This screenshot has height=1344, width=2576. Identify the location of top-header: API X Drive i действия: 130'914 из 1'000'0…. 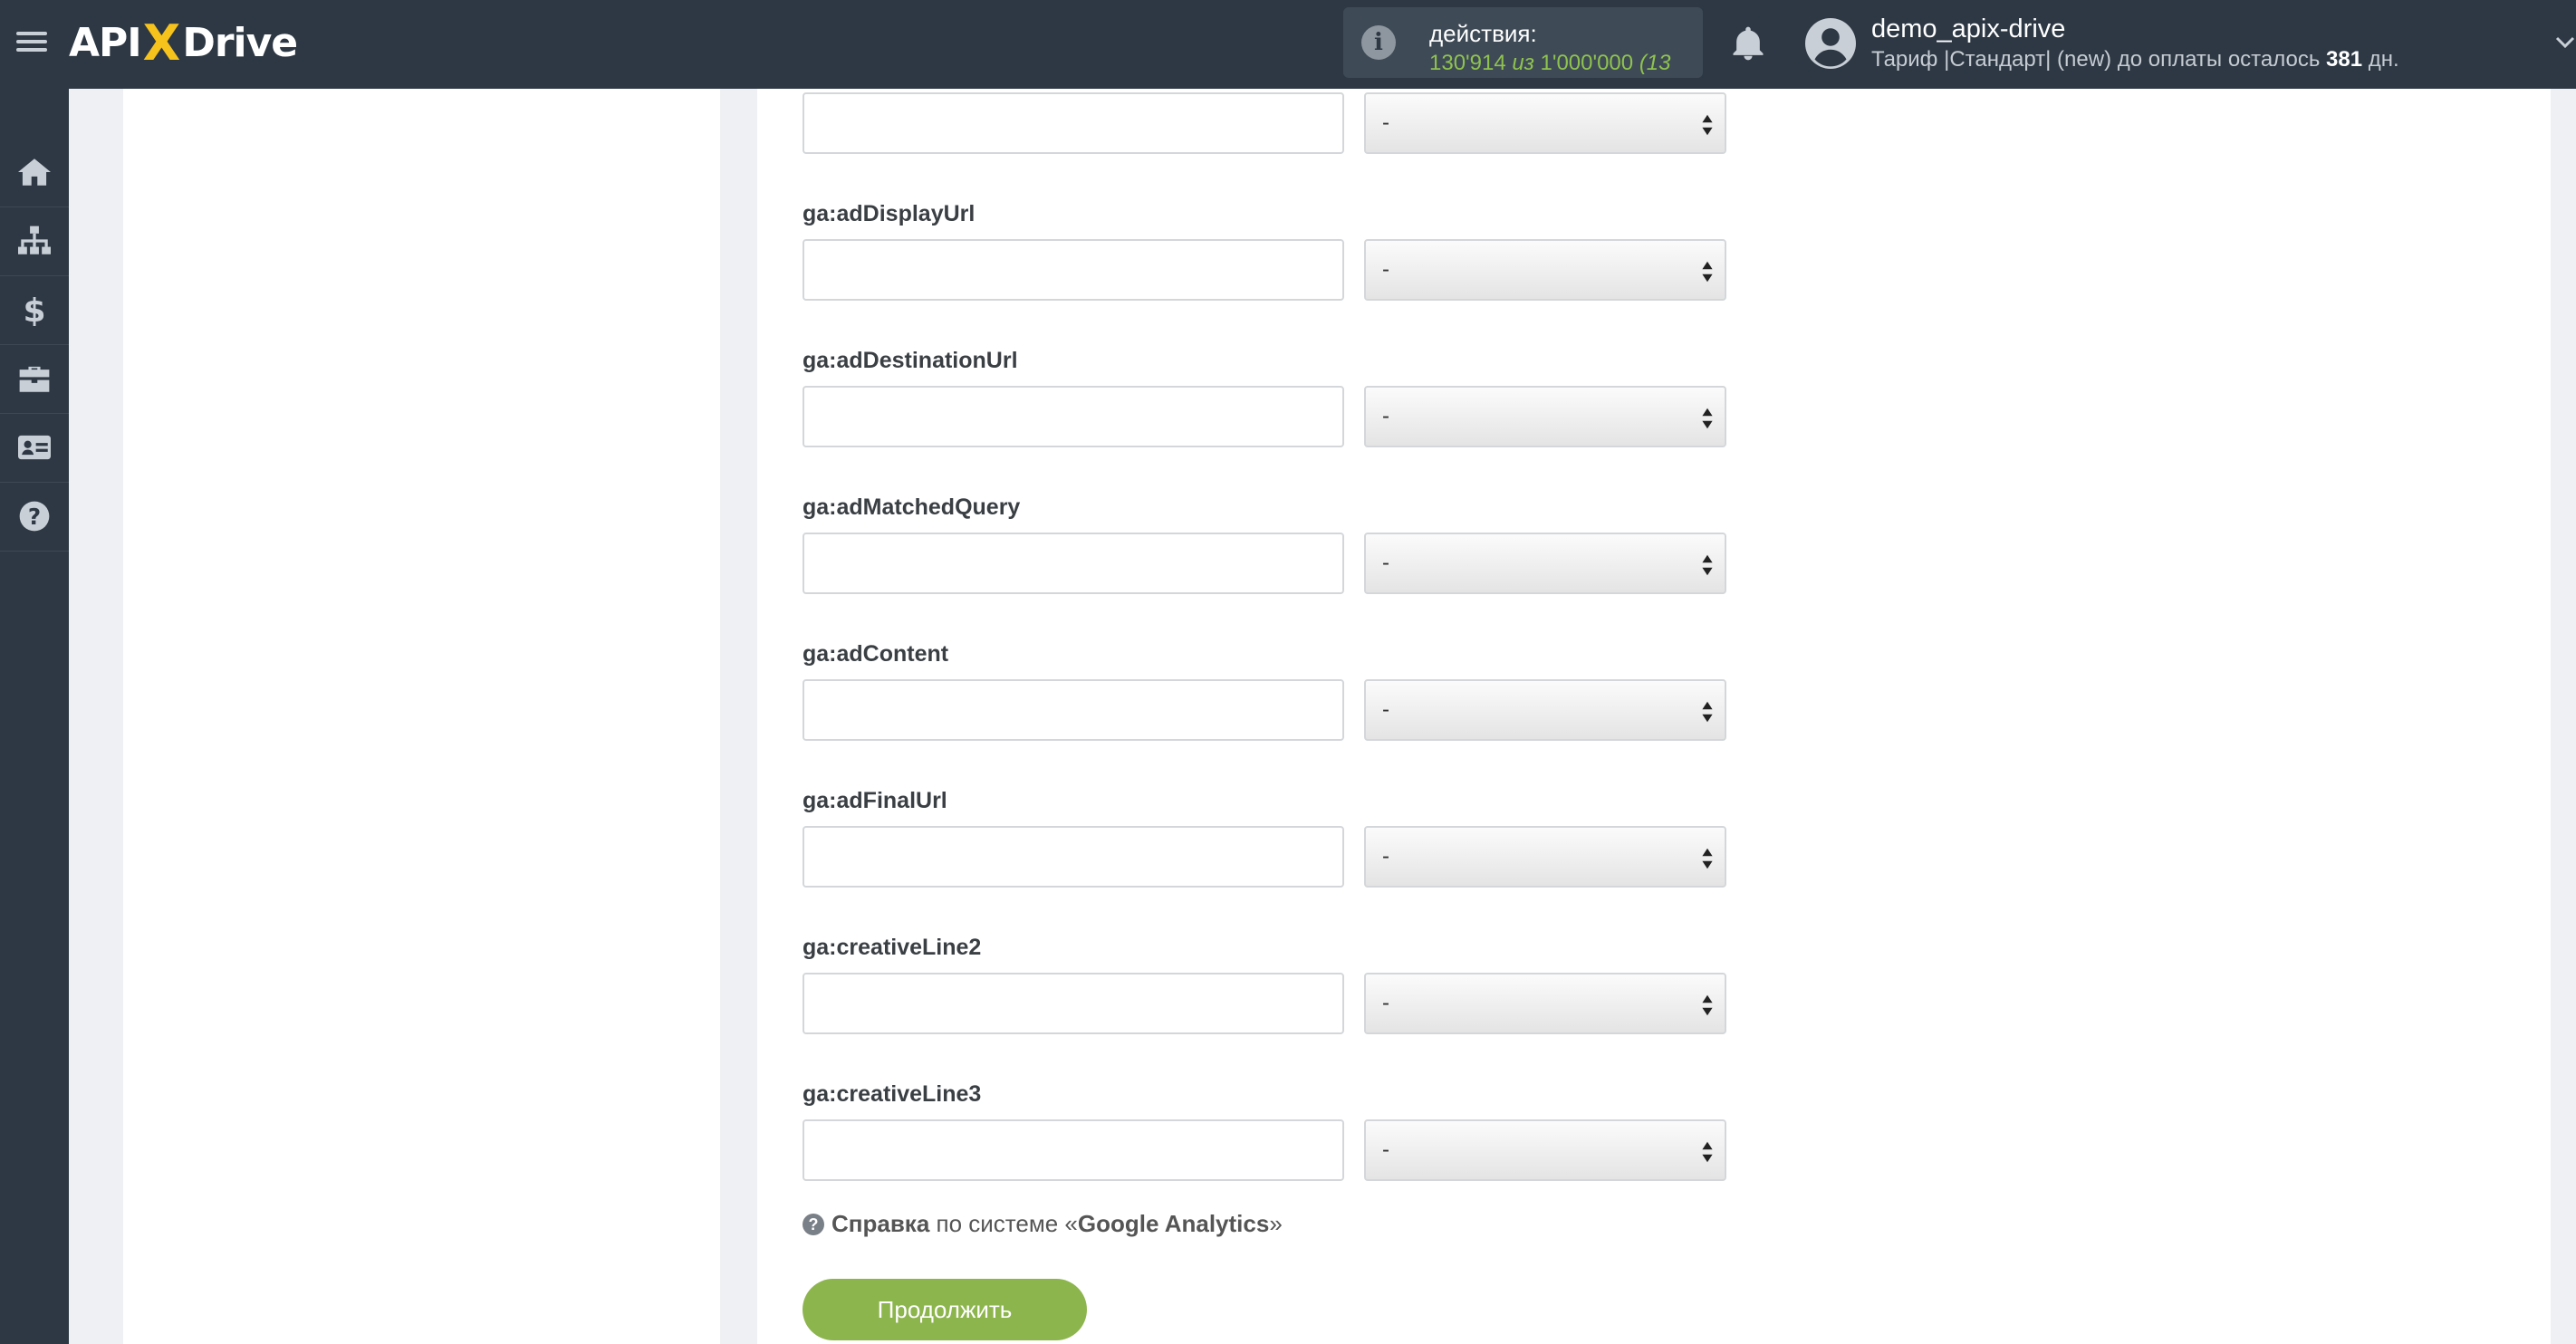
(1288, 45).